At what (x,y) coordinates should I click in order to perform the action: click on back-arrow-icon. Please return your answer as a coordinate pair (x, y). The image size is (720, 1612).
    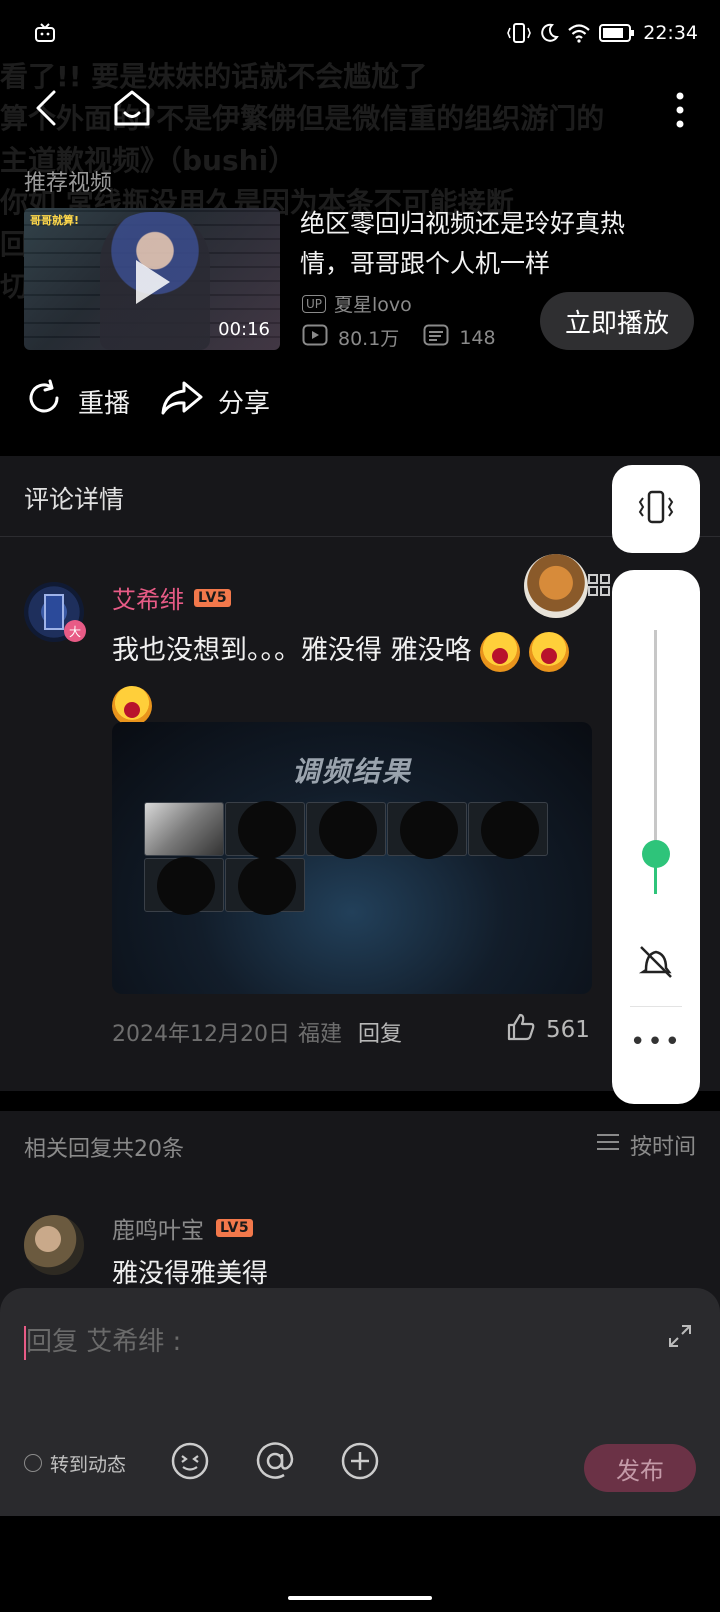
    Looking at the image, I should click on (46, 108).